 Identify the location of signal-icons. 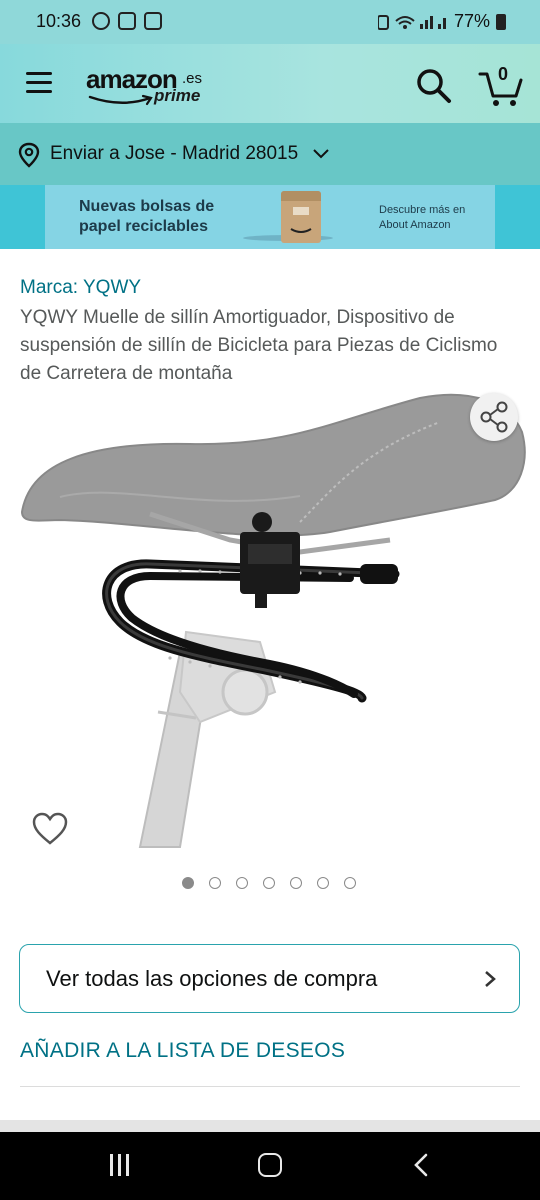
(411, 22).